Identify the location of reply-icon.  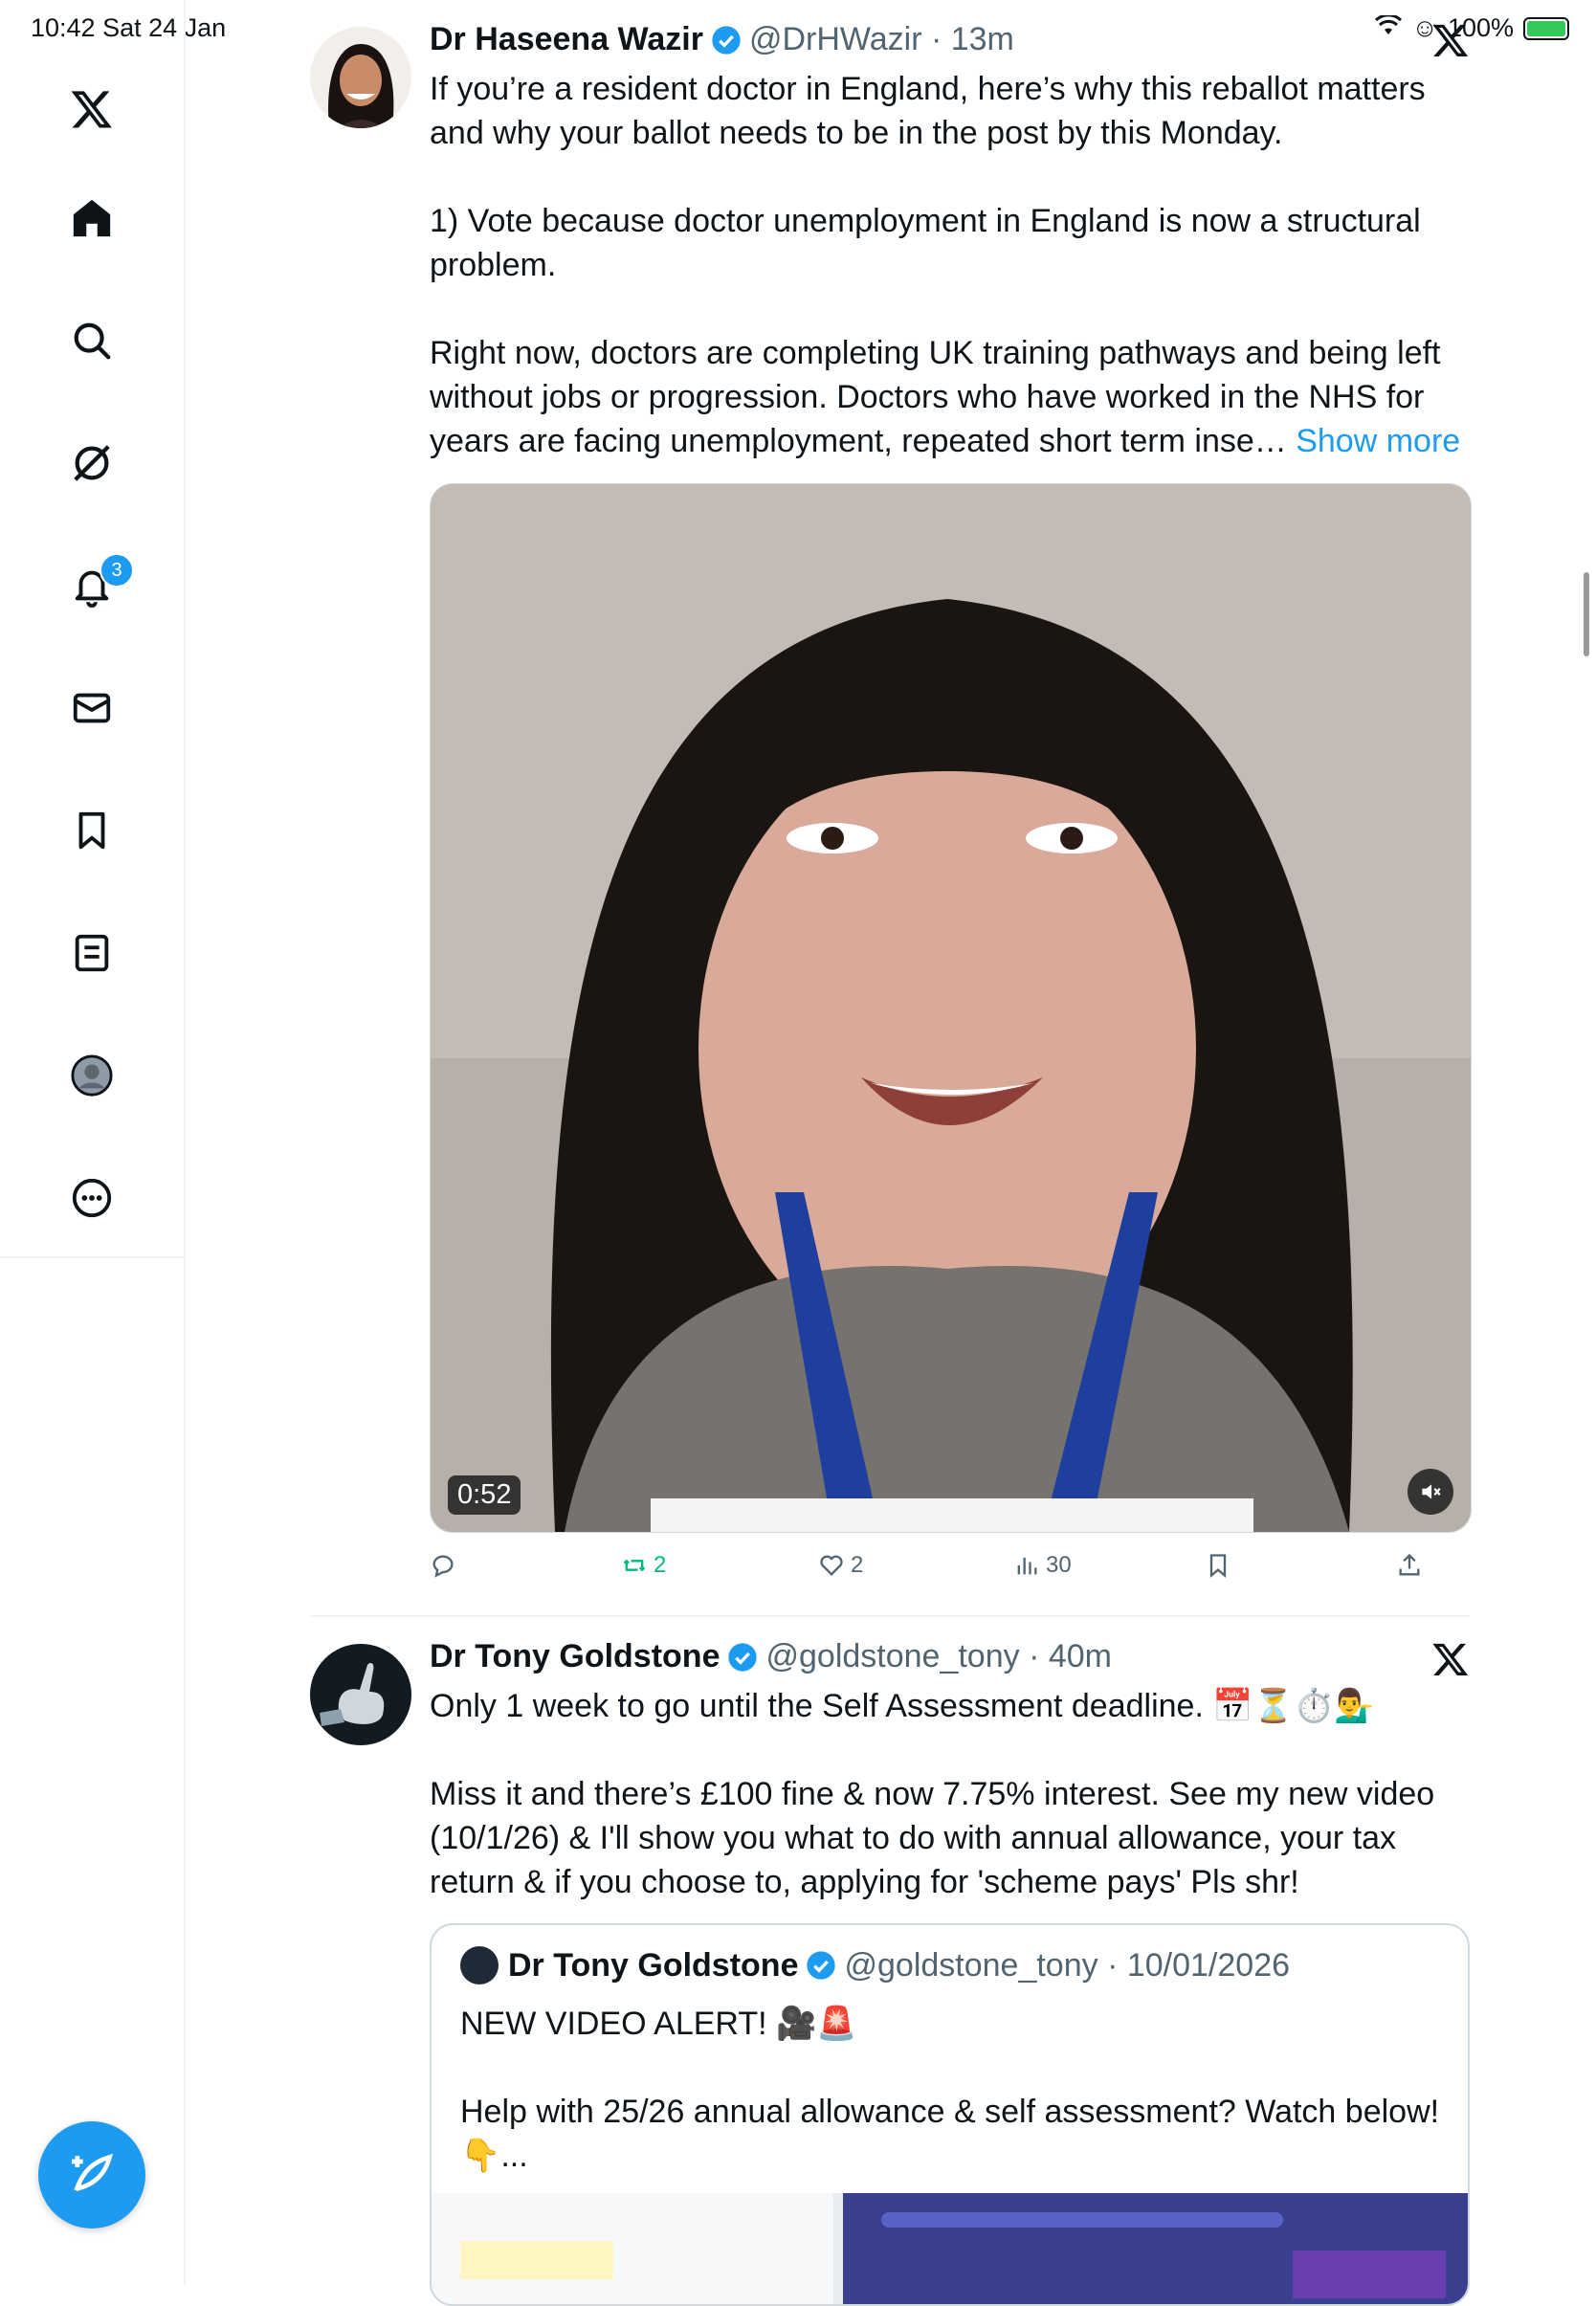
(443, 1566).